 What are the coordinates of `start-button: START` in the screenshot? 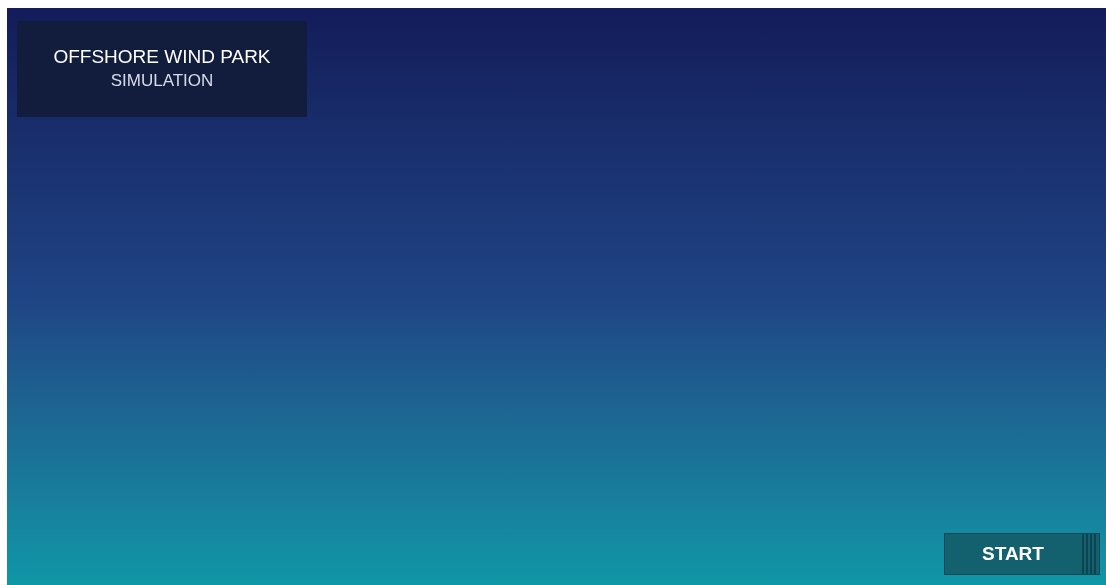 It's located at (1022, 554).